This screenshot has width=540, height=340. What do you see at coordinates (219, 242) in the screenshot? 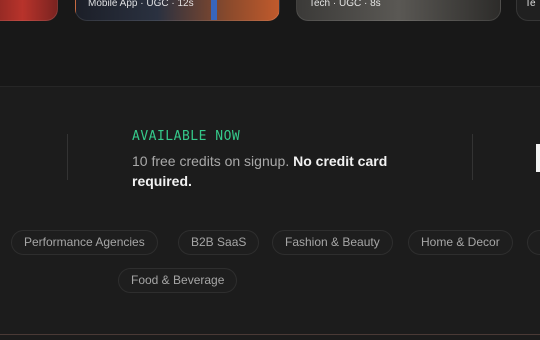
I see `industry-chip-b2b-saas: B2B SaaS` at bounding box center [219, 242].